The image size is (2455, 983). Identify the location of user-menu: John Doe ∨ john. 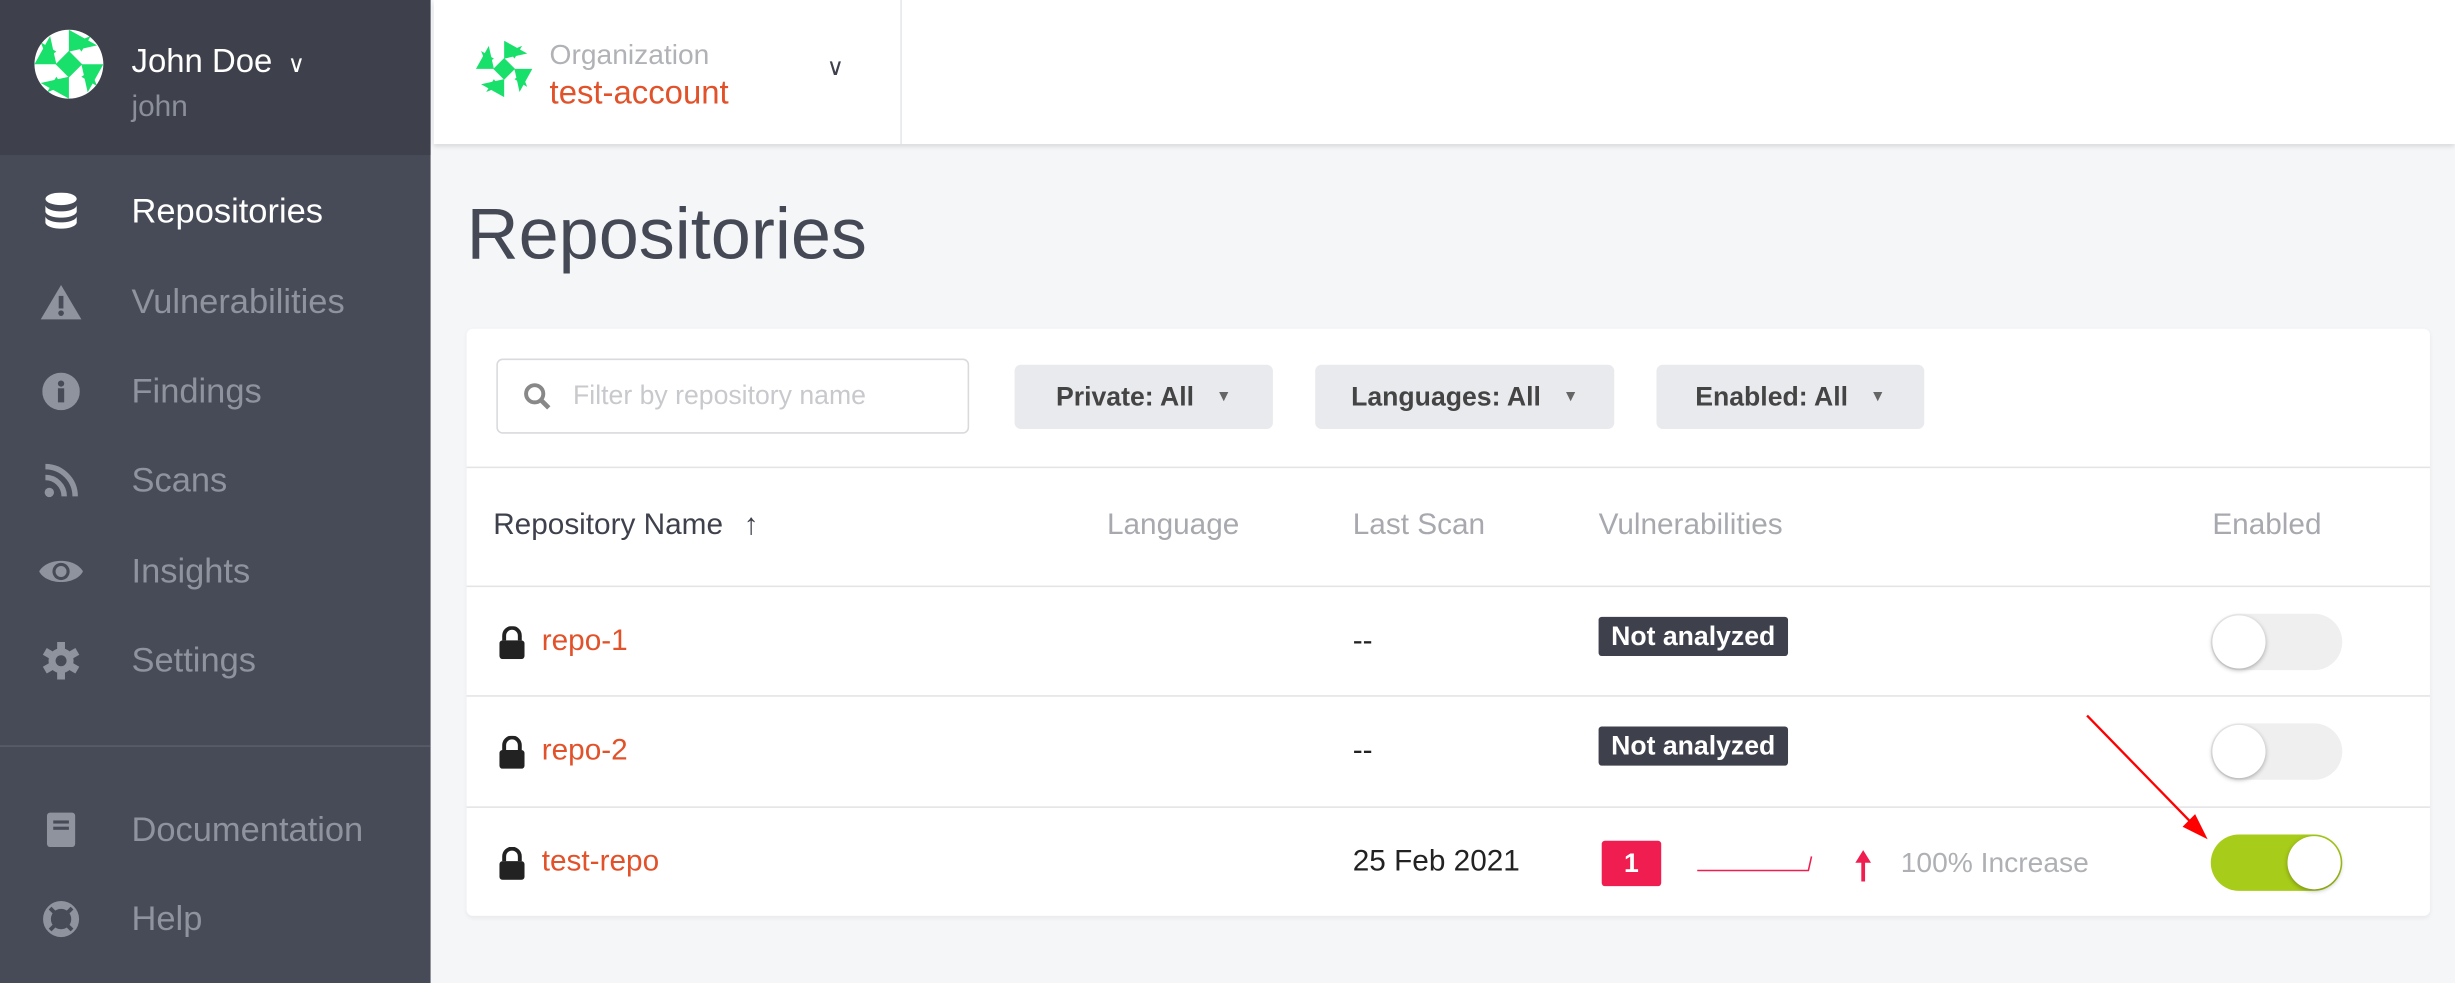
(215, 78).